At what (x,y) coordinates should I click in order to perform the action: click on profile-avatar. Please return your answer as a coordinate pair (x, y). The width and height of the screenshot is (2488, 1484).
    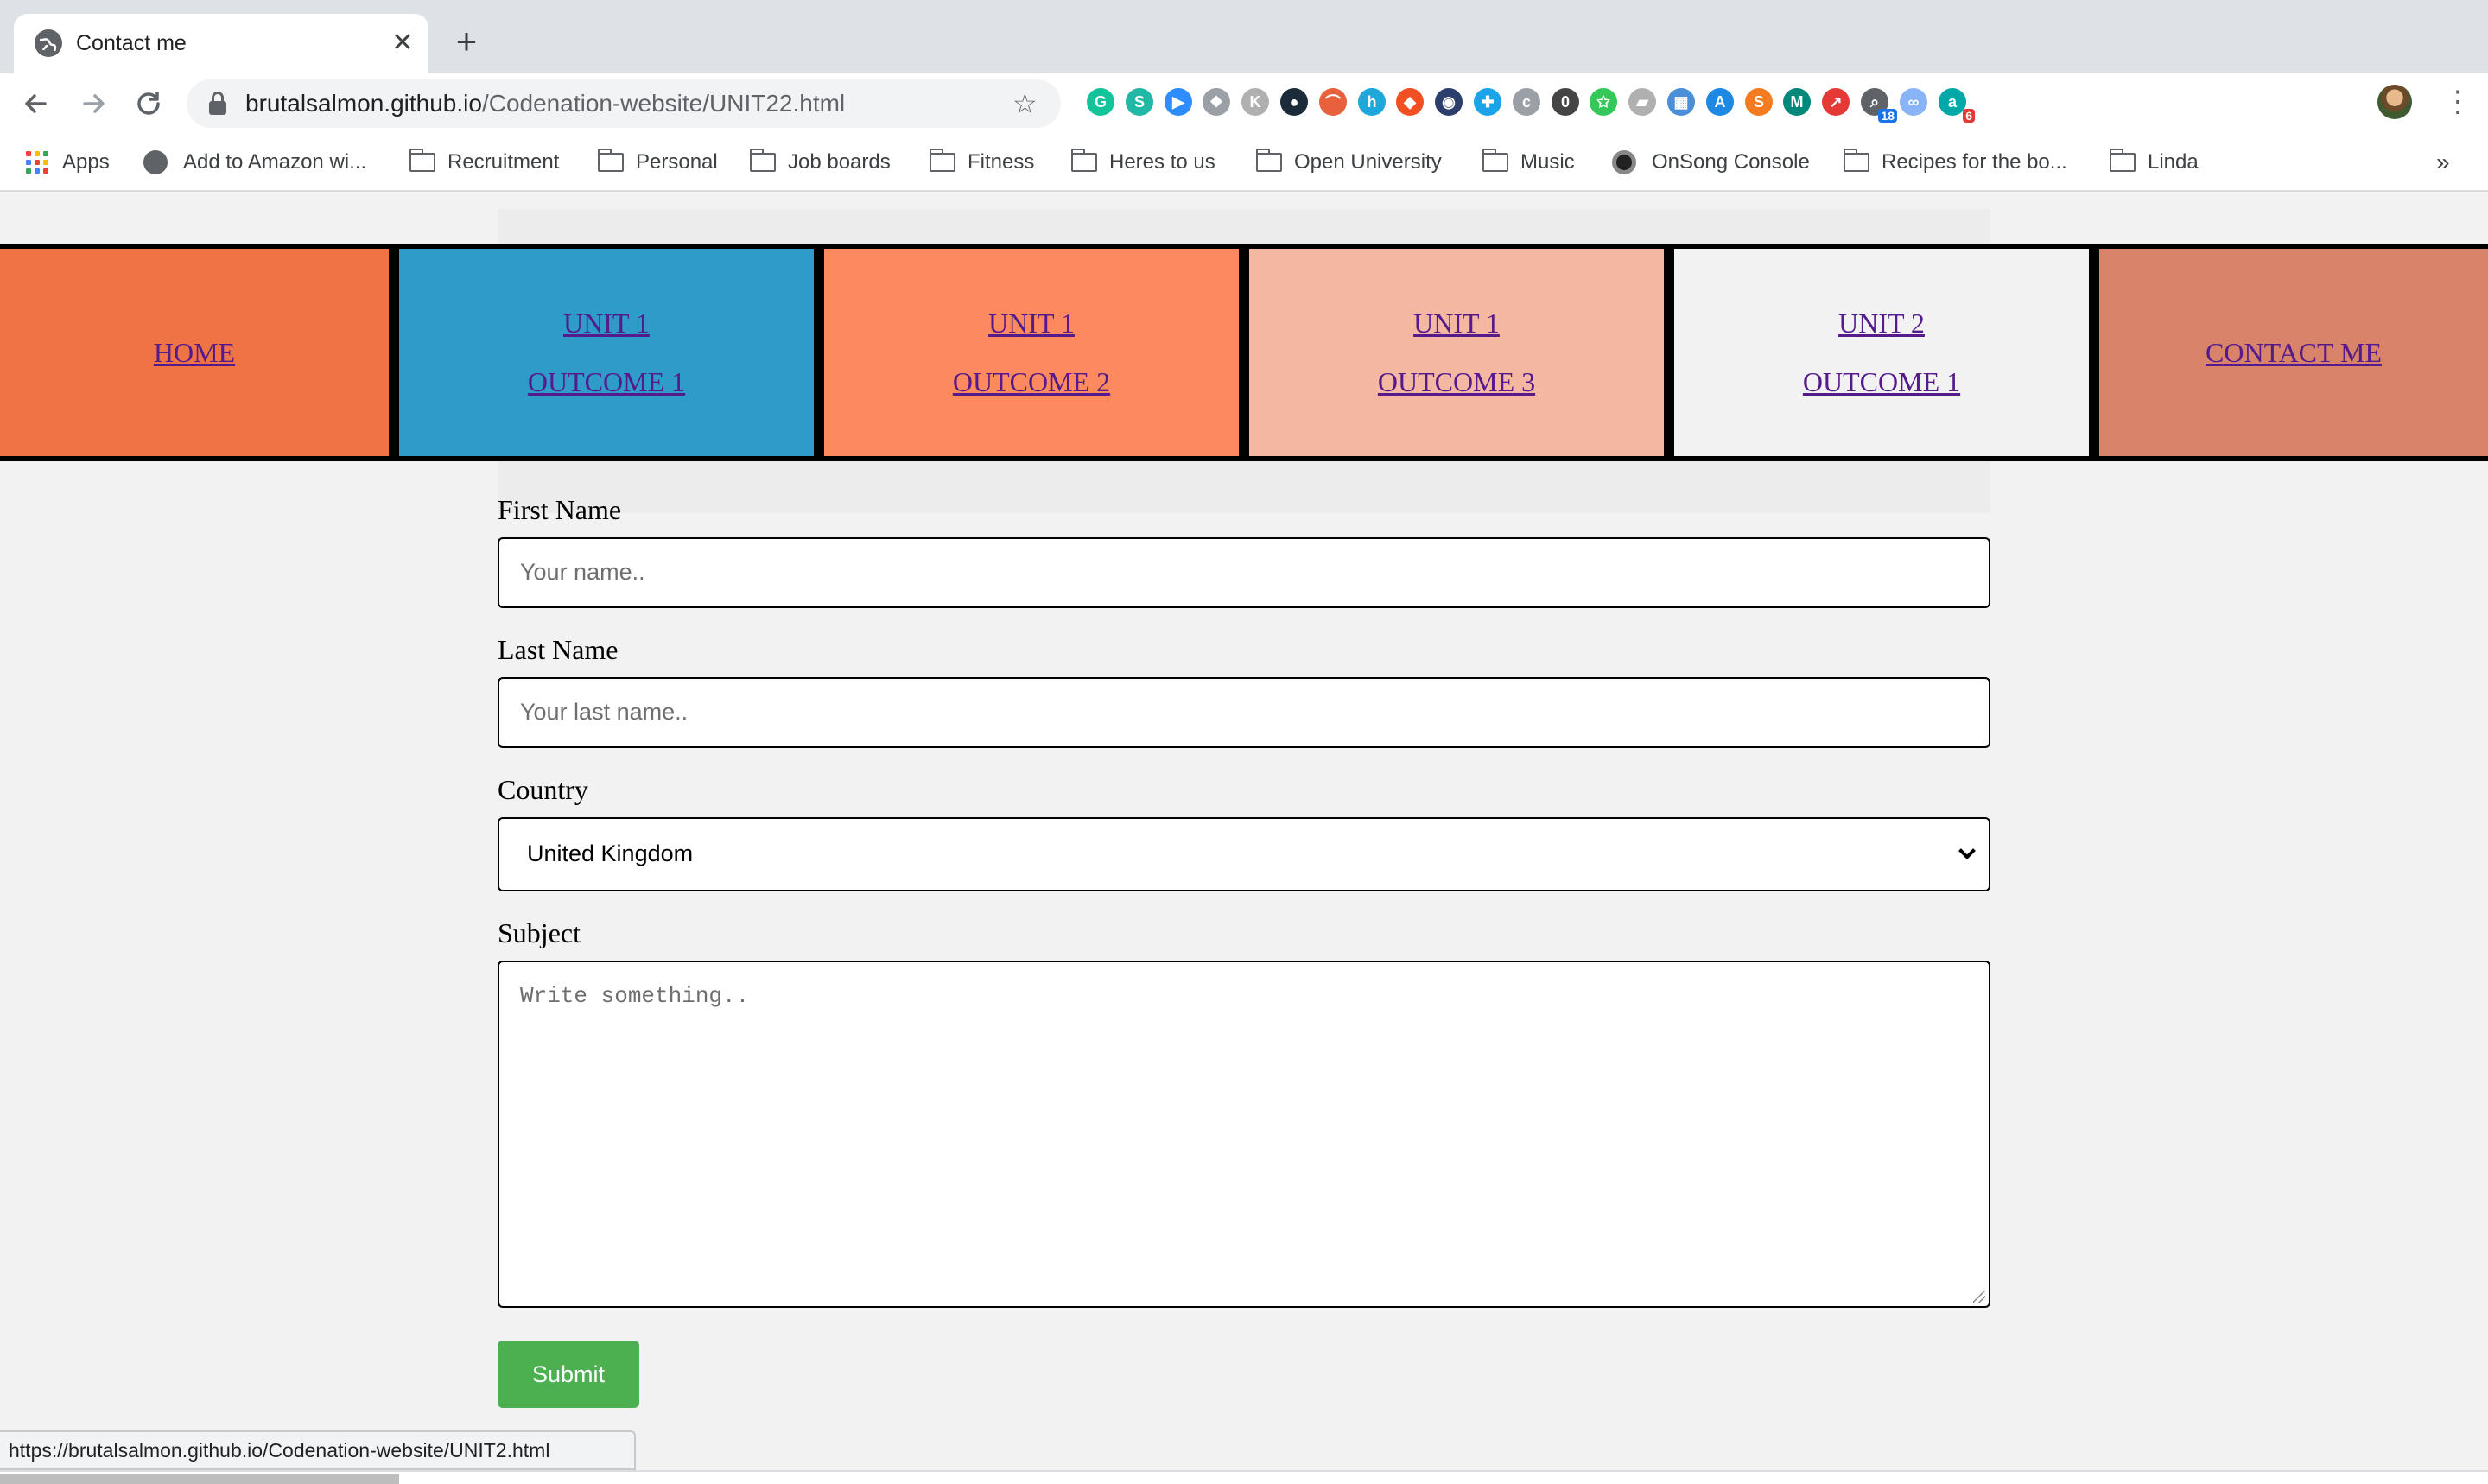
    Looking at the image, I should click on (2394, 102).